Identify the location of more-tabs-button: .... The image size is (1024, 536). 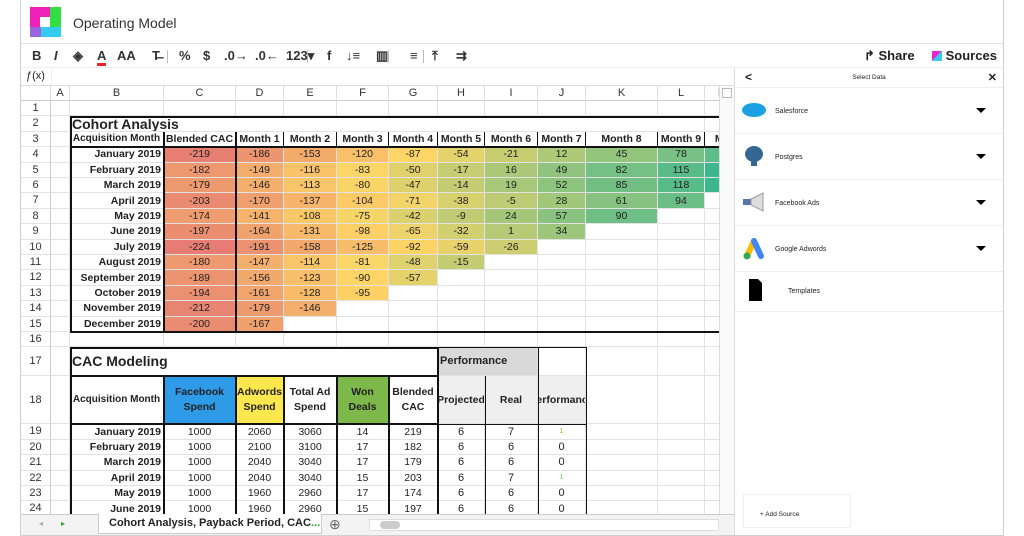
(315, 523).